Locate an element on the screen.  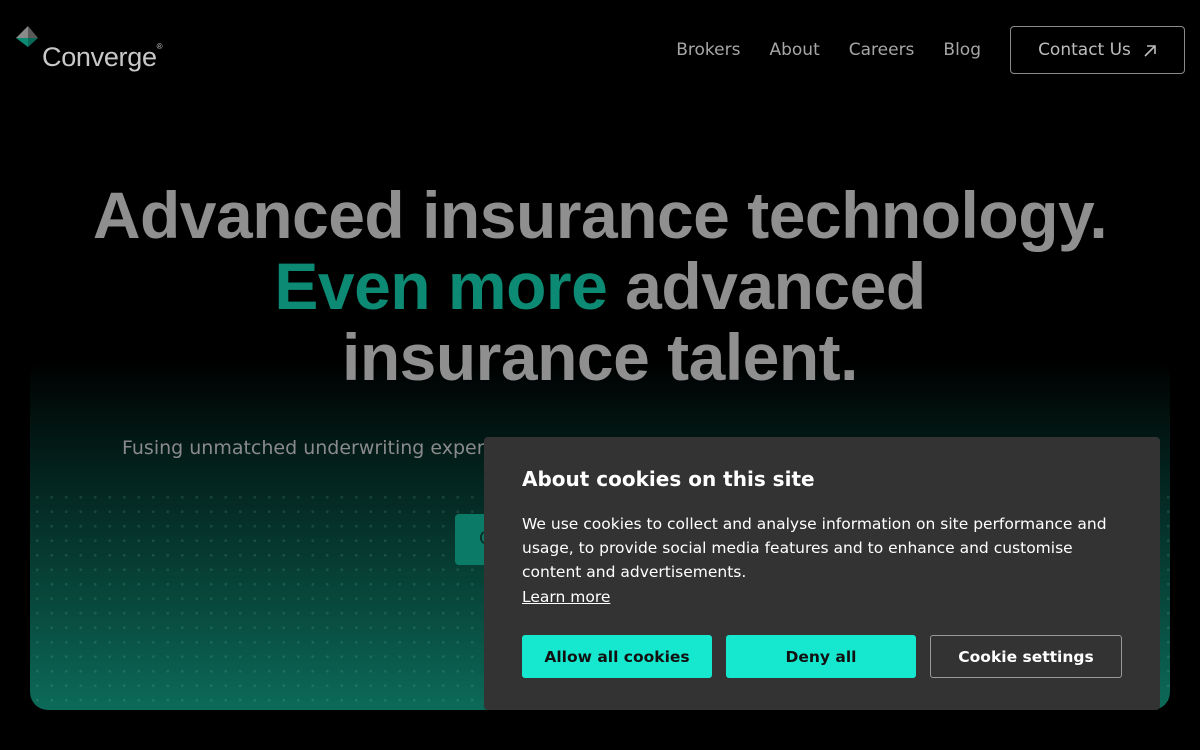
nav-link-brokers: Brokers is located at coordinates (708, 50).